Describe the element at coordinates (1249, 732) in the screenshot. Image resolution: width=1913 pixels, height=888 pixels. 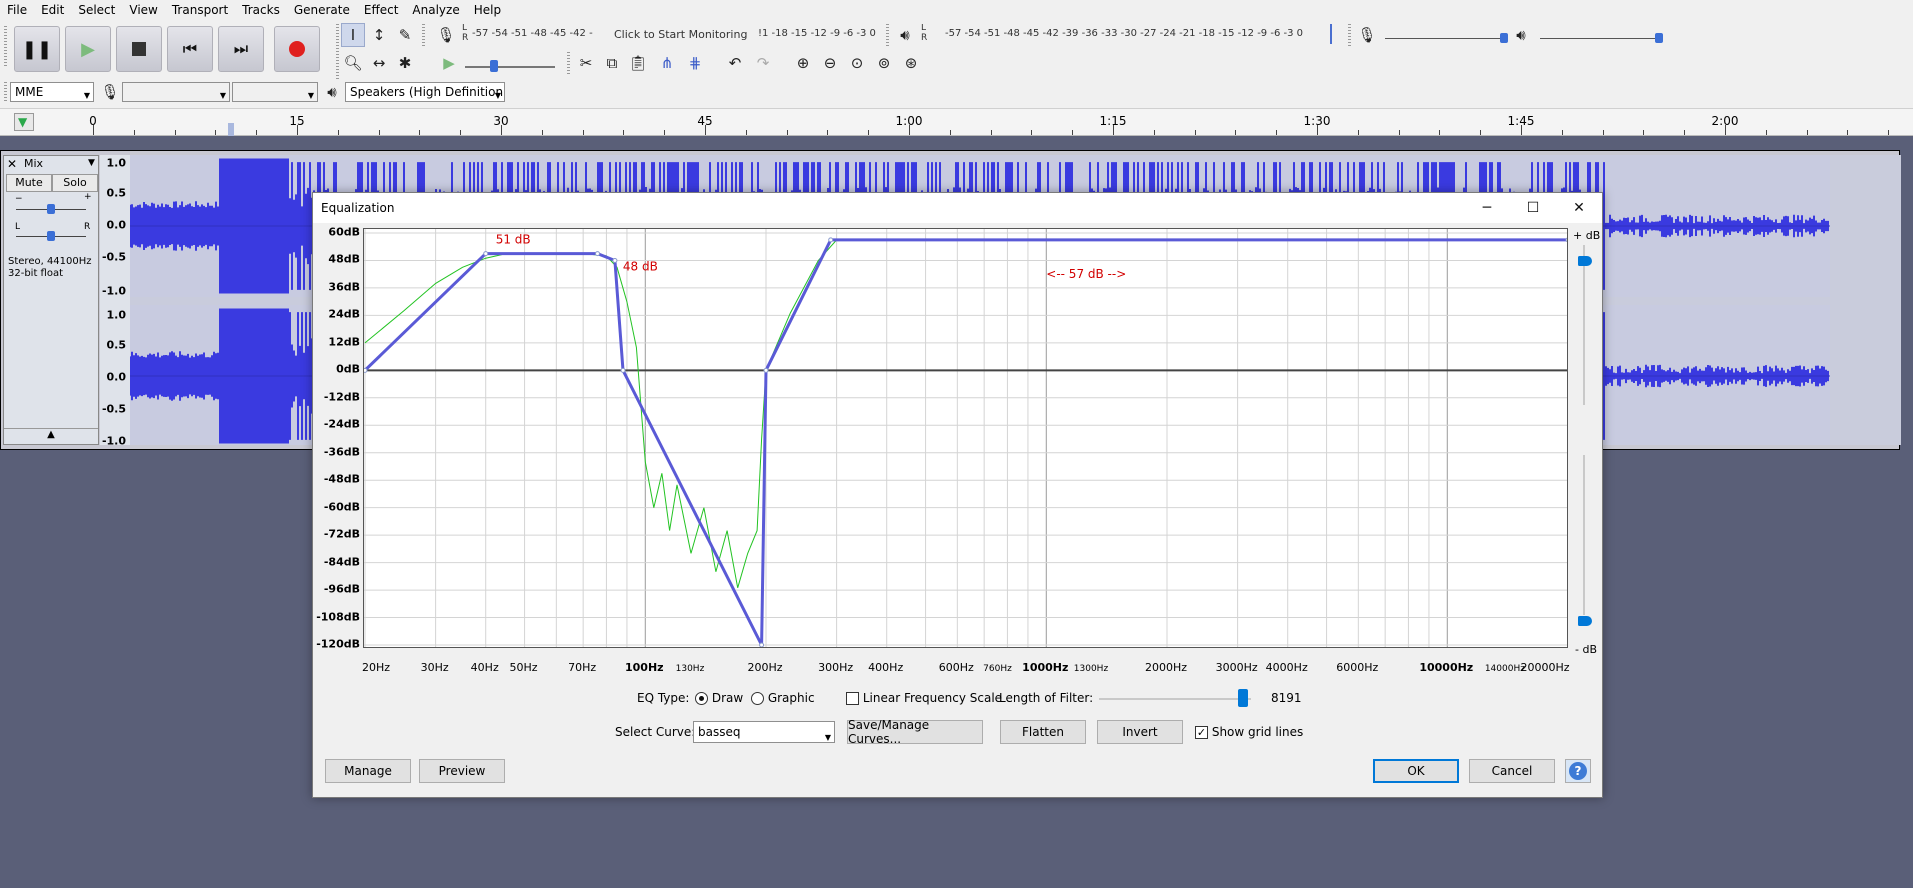
I see `show-grid-checkbox: ✓ Show grid lines` at that location.